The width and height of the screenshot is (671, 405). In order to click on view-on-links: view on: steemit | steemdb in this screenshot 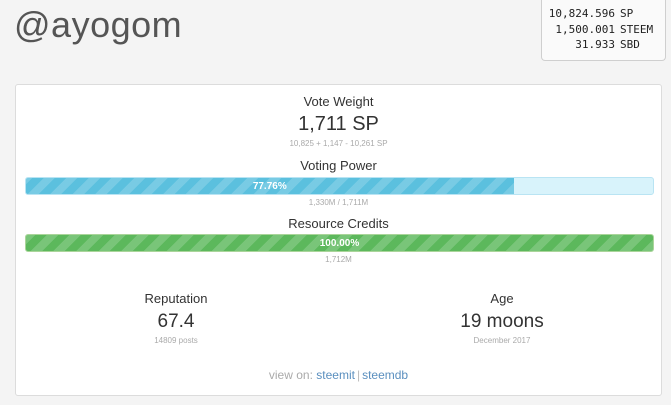, I will do `click(338, 375)`.